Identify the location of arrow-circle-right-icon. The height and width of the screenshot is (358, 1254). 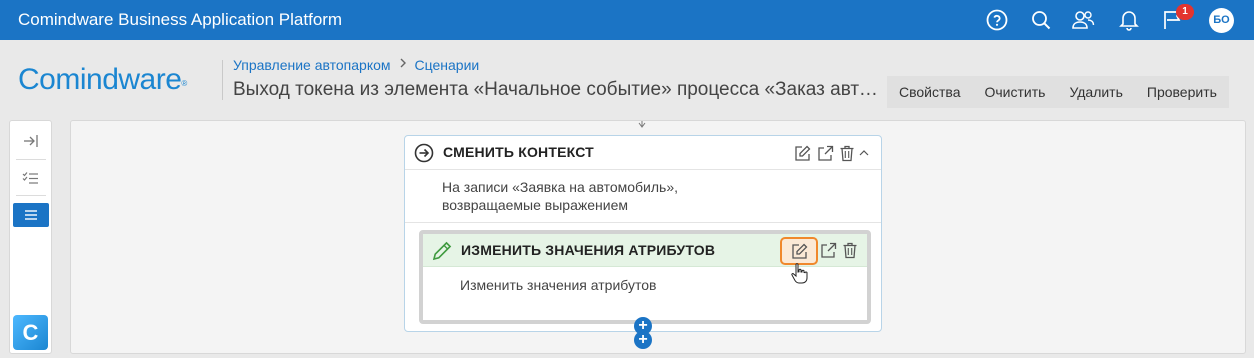
(424, 153).